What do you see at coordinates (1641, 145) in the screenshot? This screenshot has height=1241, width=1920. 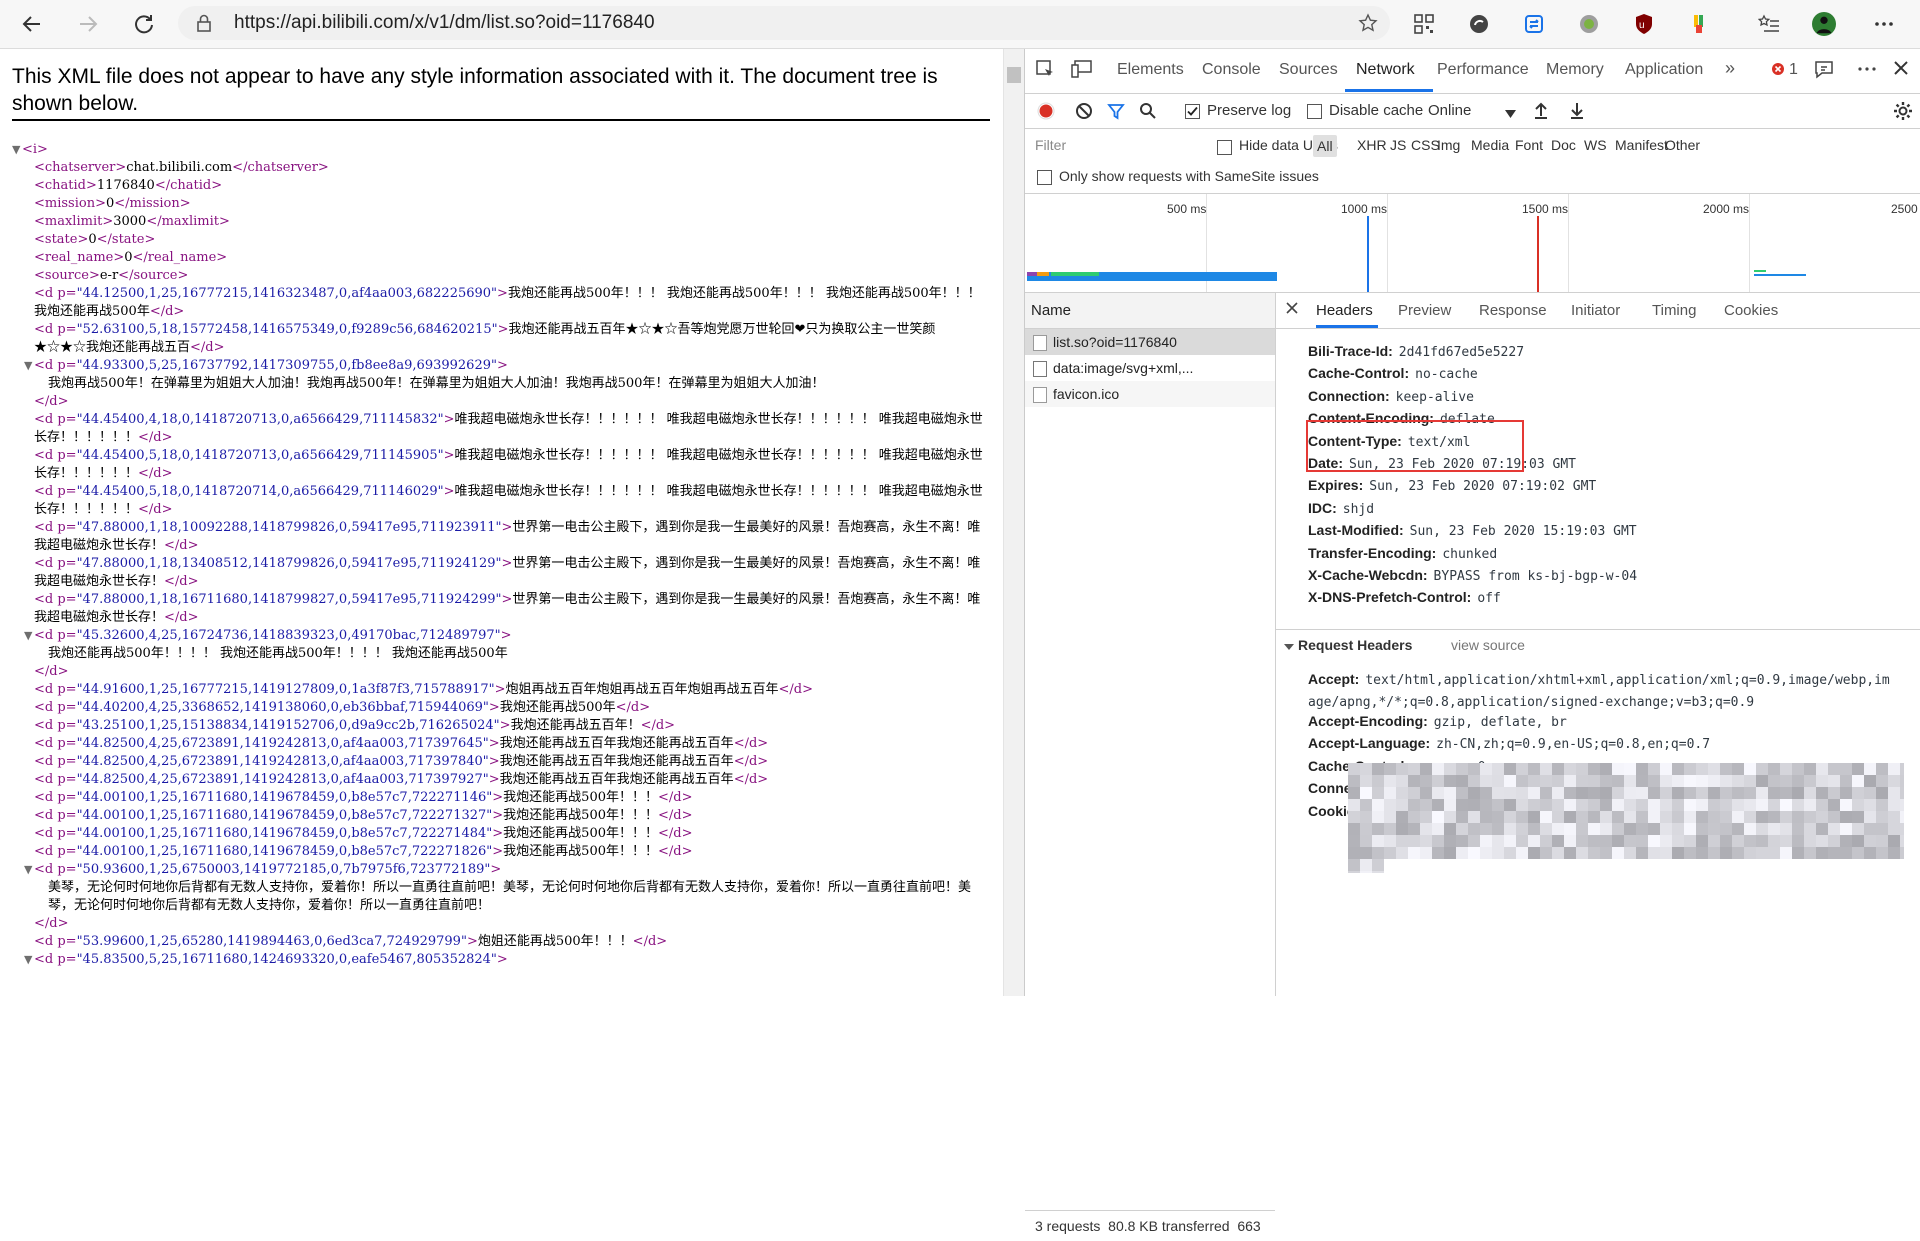 I see `type-filter-manifest: Manifest` at bounding box center [1641, 145].